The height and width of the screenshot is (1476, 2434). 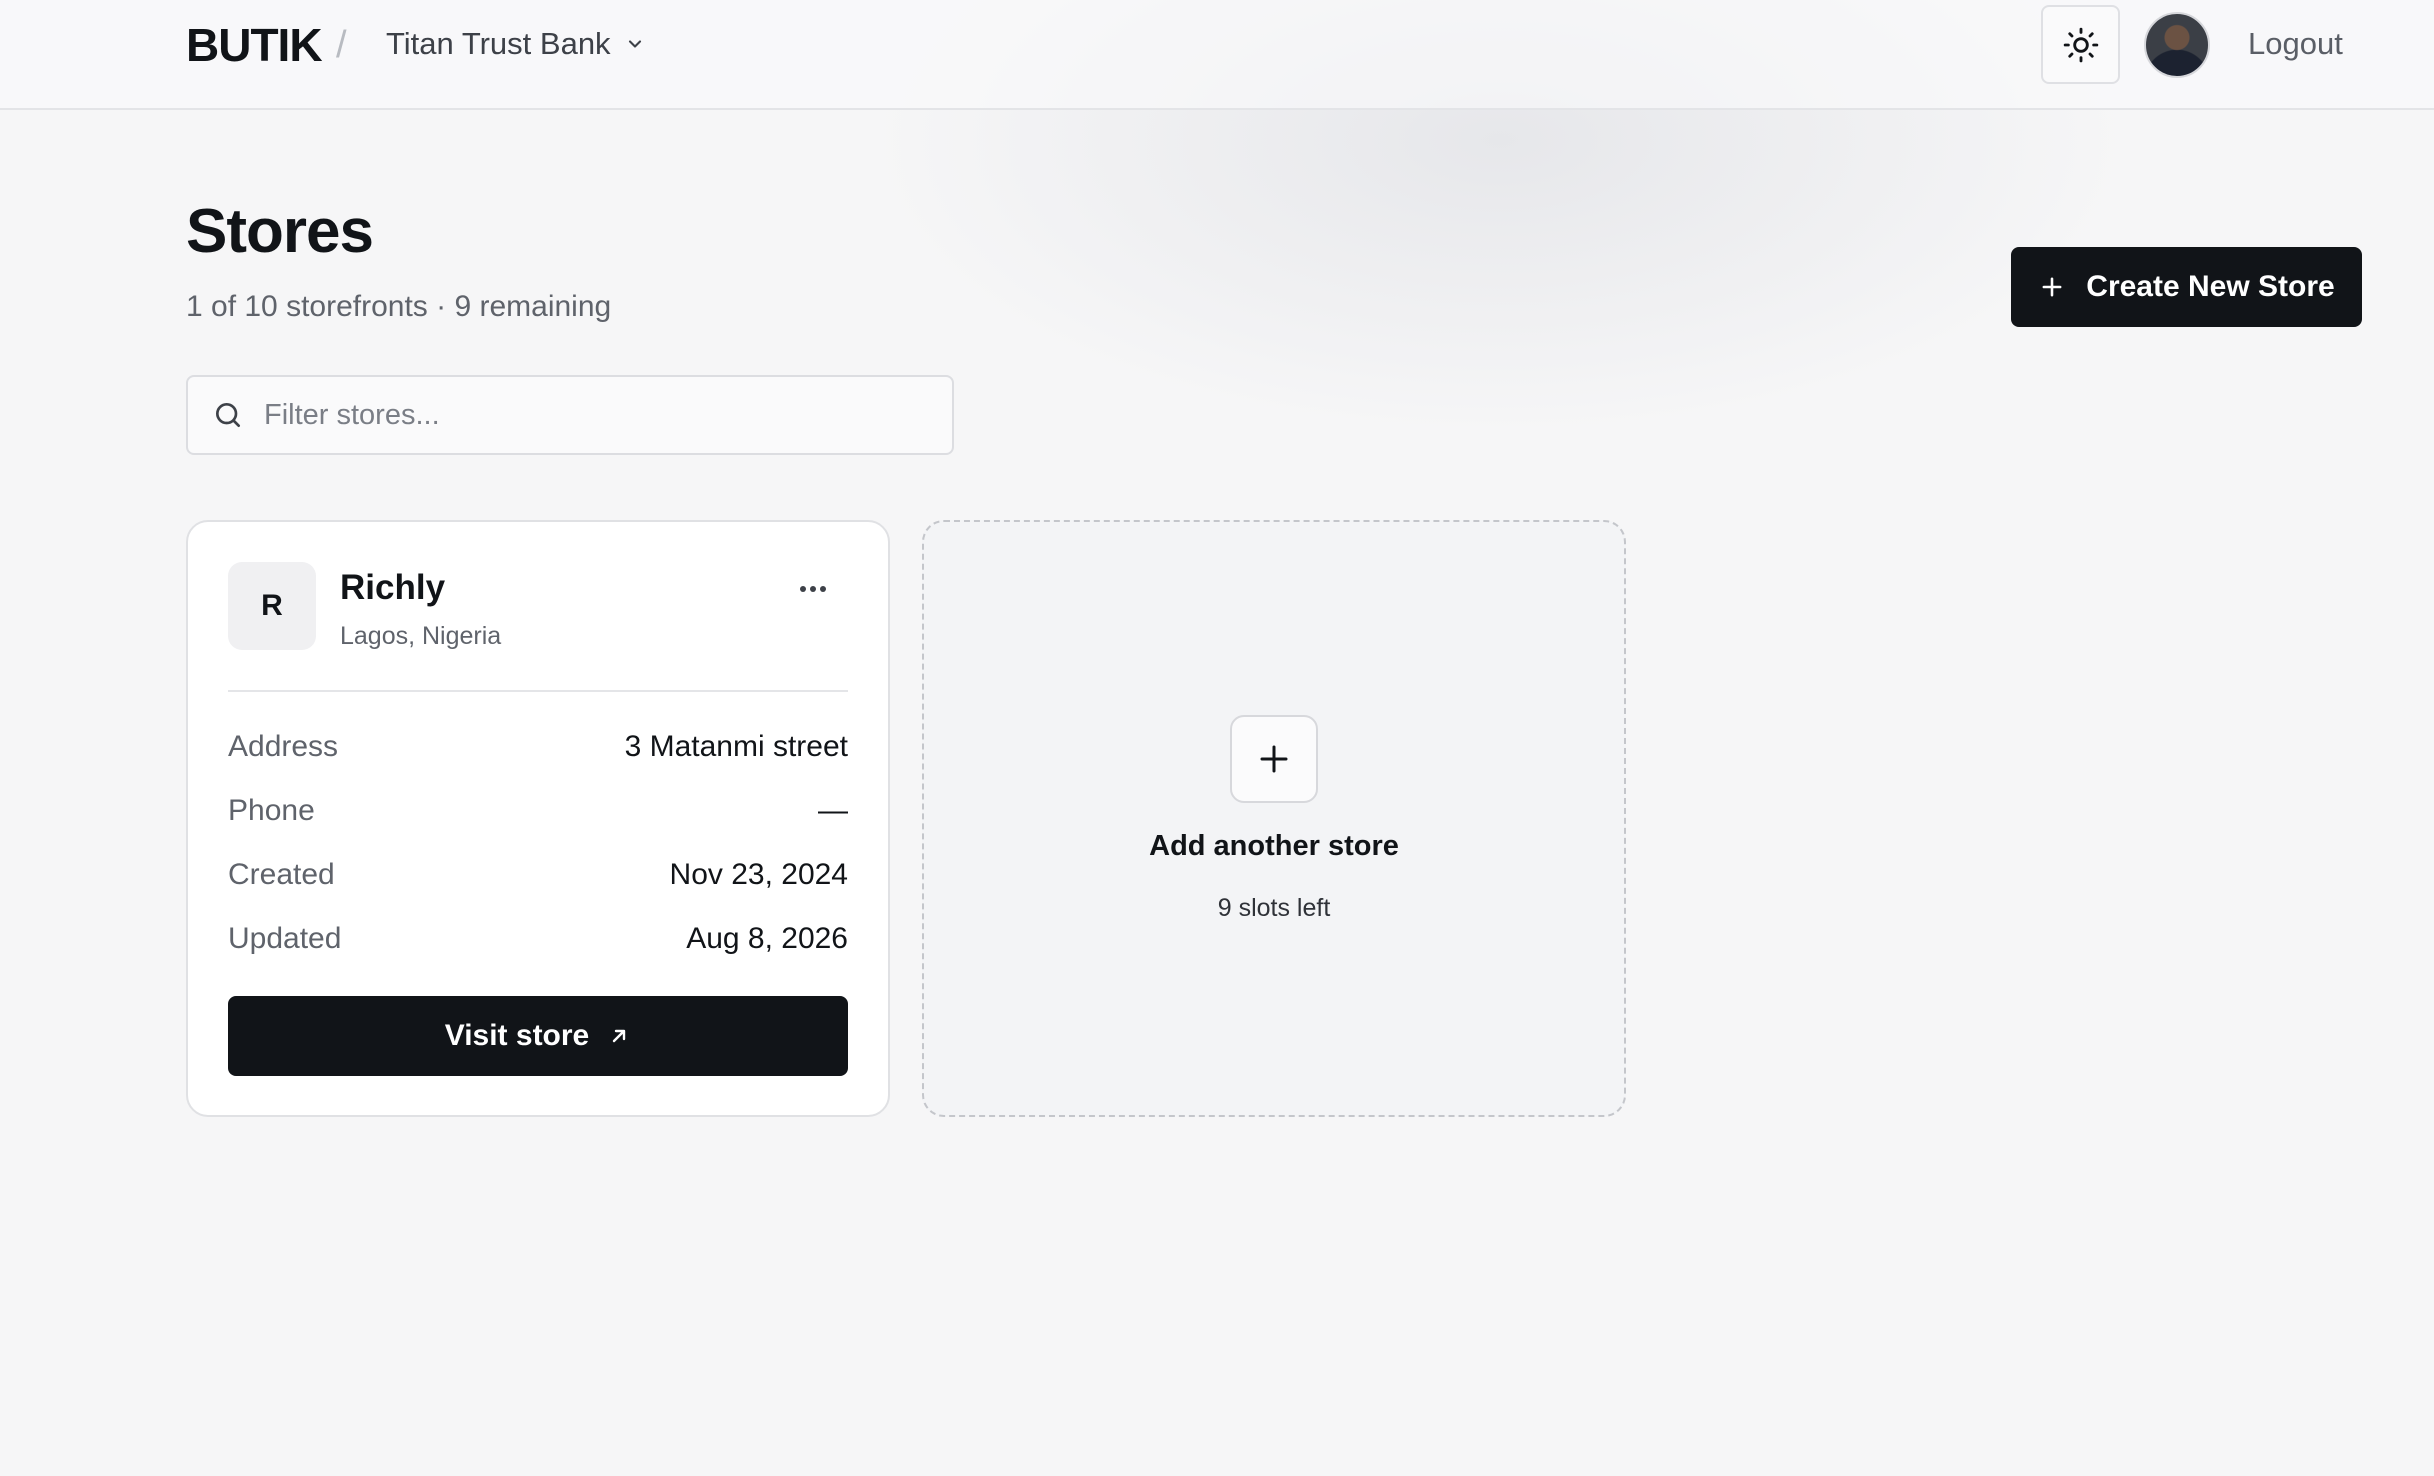 I want to click on chevron-down-icon, so click(x=634, y=44).